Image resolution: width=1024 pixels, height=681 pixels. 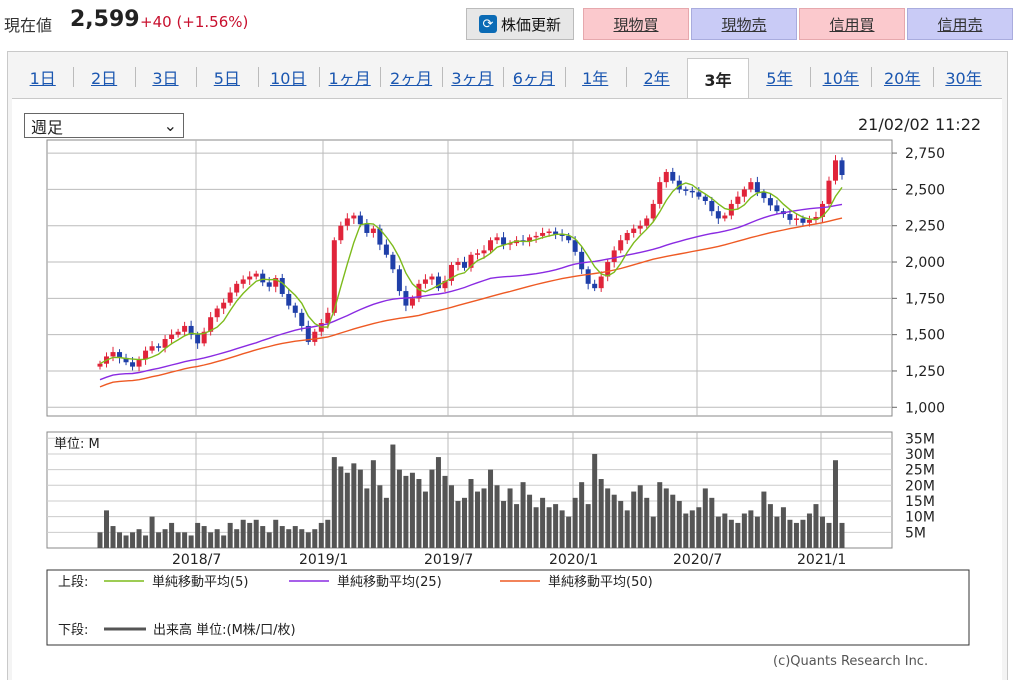 What do you see at coordinates (920, 455) in the screenshot?
I see `volume-y-tick-label: 30M` at bounding box center [920, 455].